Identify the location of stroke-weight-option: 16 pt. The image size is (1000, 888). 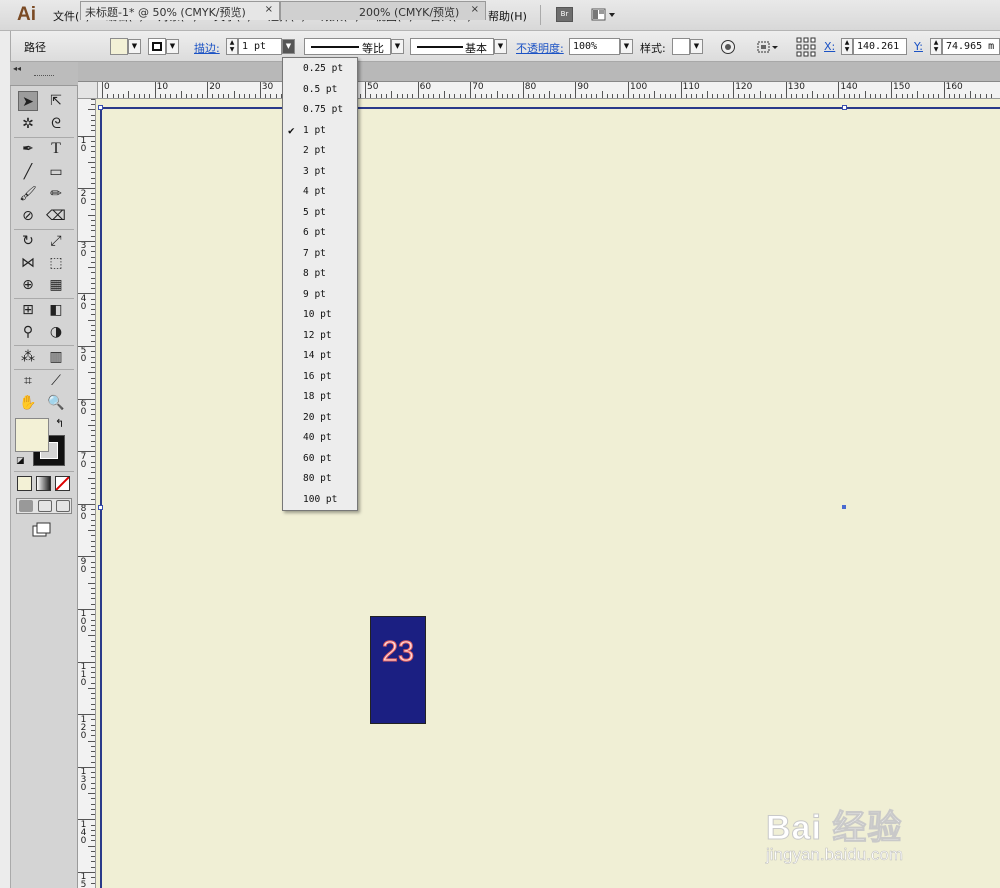
(320, 377).